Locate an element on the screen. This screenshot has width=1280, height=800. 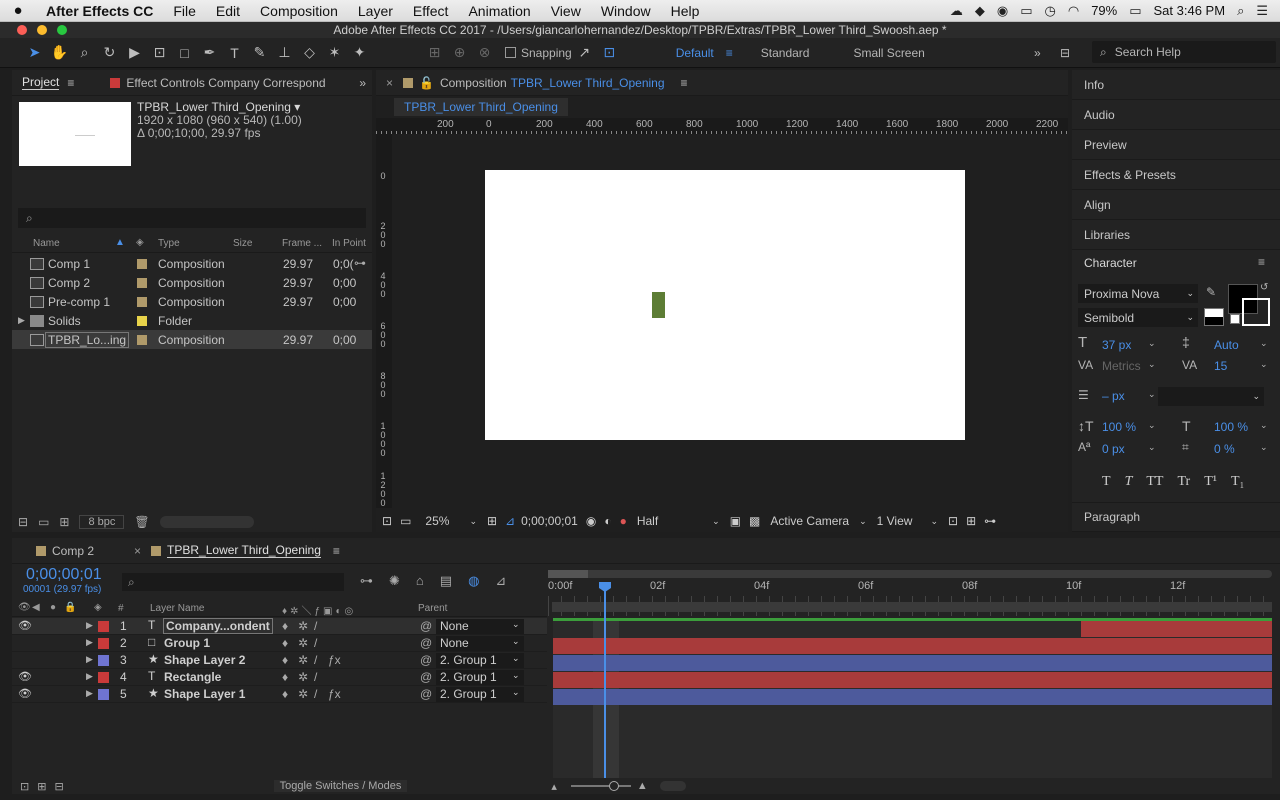
col-name: Name is located at coordinates (46, 243).